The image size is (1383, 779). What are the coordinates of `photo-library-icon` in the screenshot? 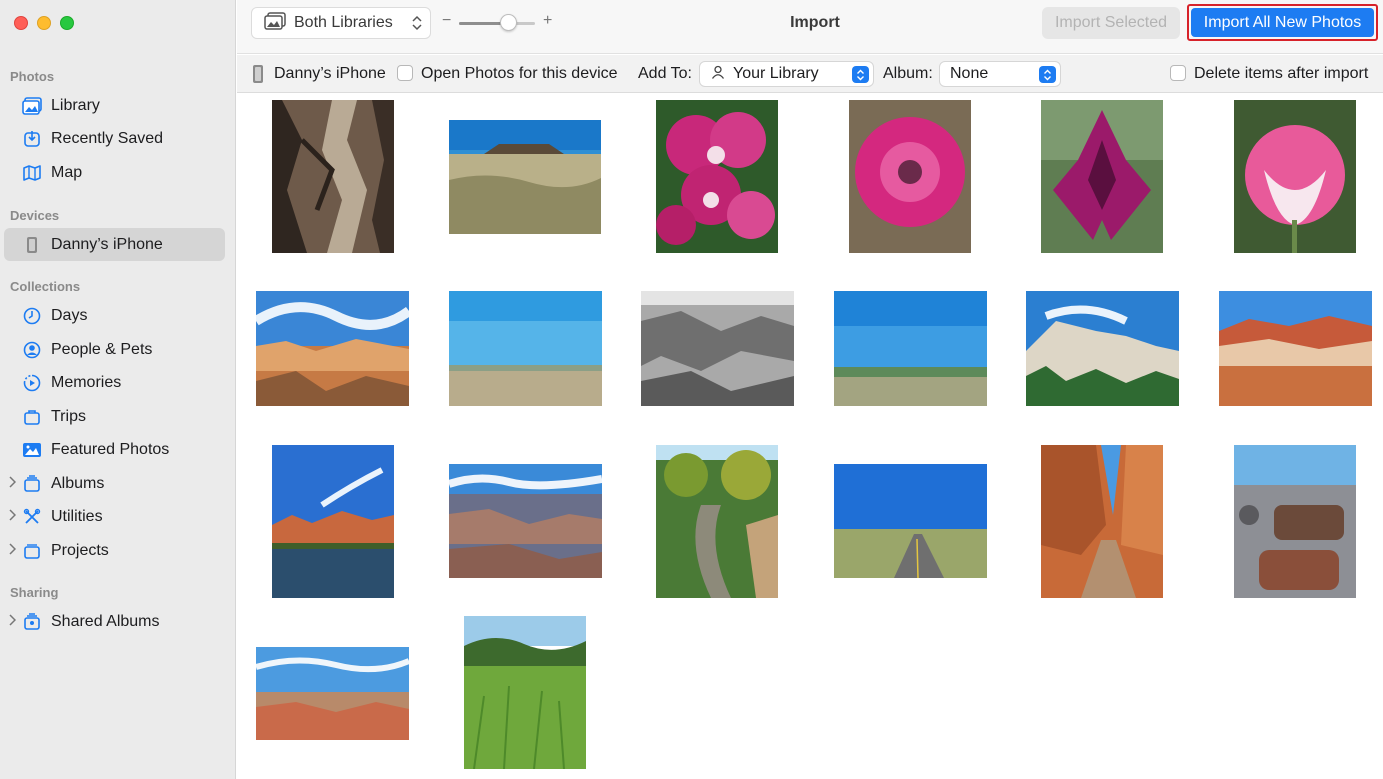 It's located at (275, 23).